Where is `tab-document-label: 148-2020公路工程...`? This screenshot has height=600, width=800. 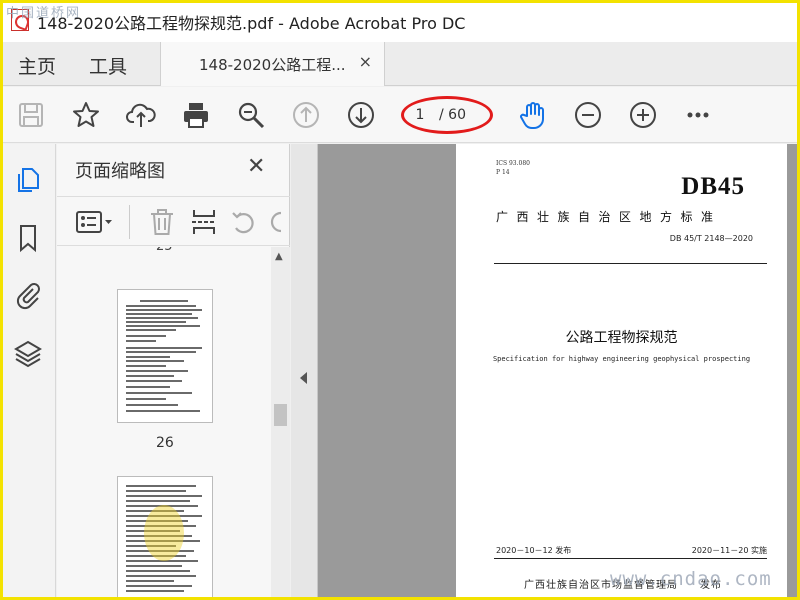 tab-document-label: 148-2020公路工程... is located at coordinates (272, 65).